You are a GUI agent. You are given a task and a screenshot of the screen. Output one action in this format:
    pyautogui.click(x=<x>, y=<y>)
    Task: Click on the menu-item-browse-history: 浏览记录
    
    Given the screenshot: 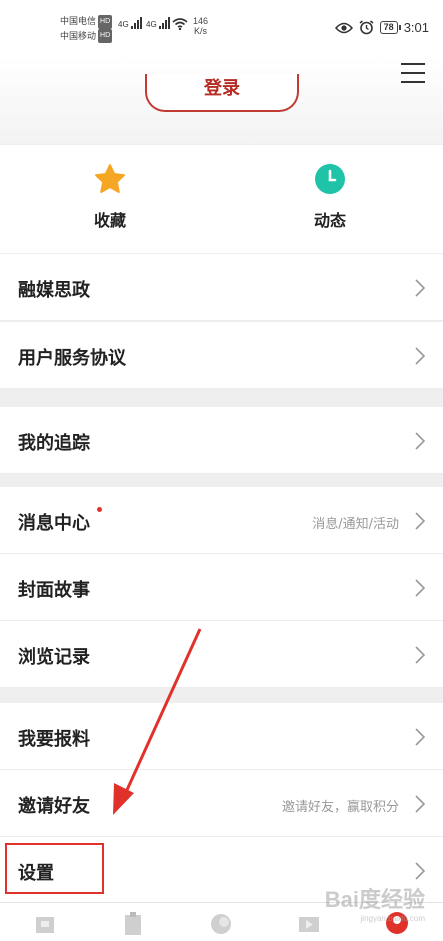 What is the action you would take?
    pyautogui.click(x=221, y=654)
    